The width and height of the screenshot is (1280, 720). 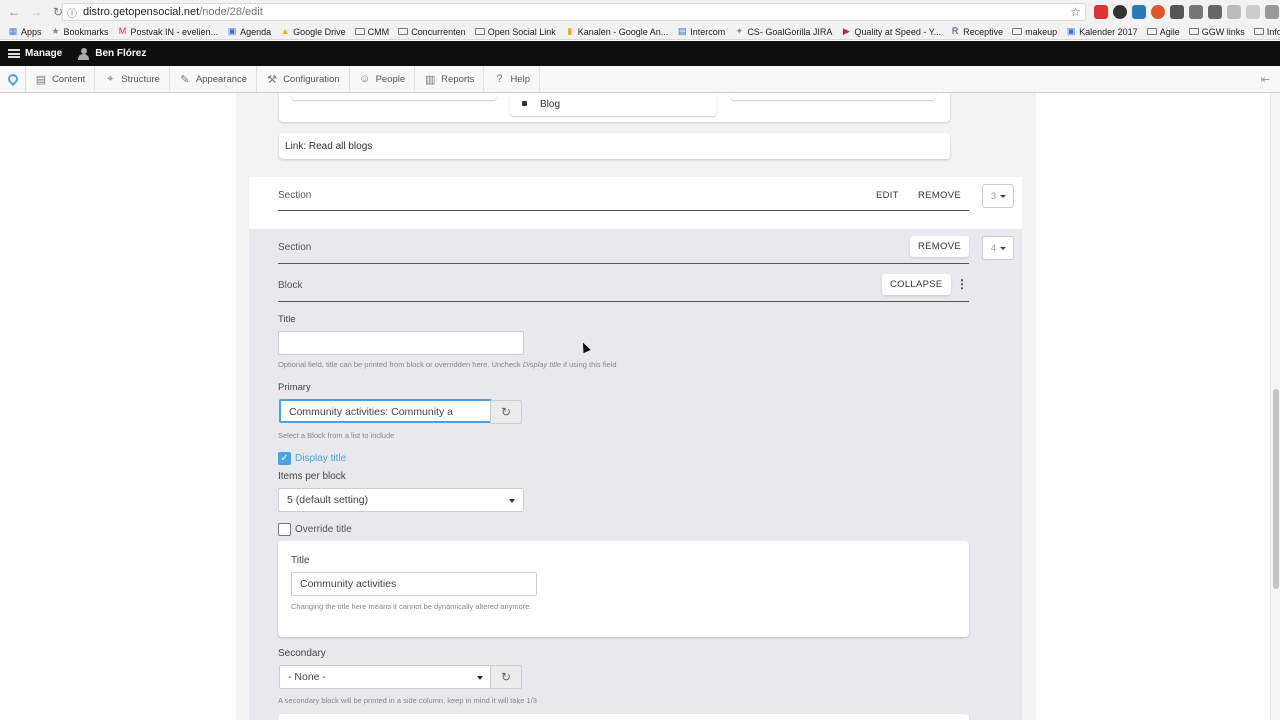 I want to click on title-input, so click(x=401, y=343).